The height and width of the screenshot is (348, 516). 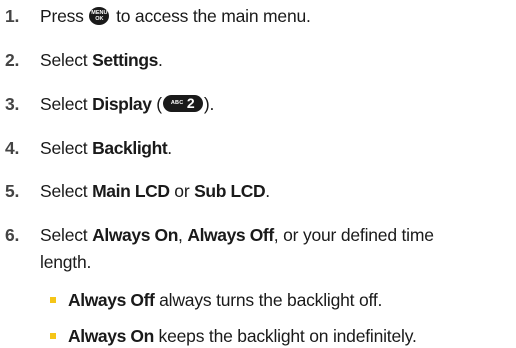 I want to click on punctuation: ,, so click(x=180, y=235).